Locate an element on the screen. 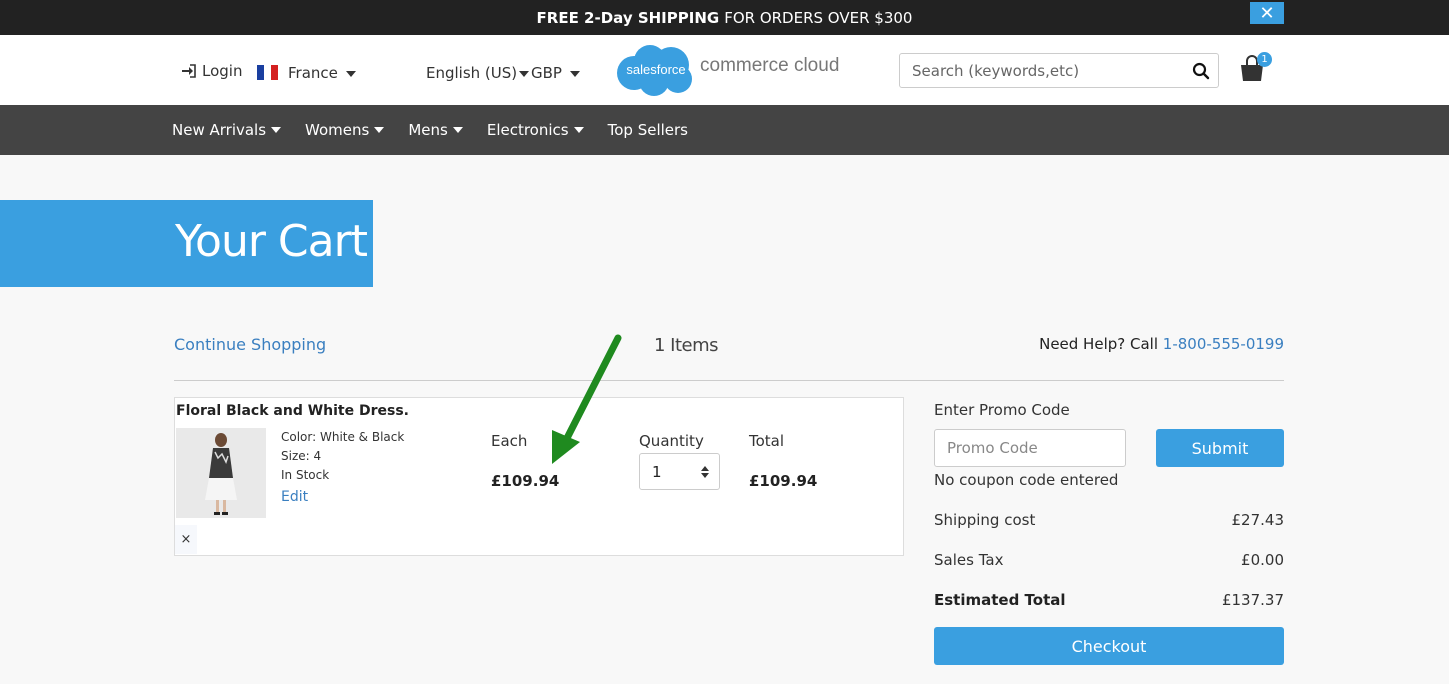 This screenshot has width=1449, height=684. items-count: 1 Items is located at coordinates (686, 345).